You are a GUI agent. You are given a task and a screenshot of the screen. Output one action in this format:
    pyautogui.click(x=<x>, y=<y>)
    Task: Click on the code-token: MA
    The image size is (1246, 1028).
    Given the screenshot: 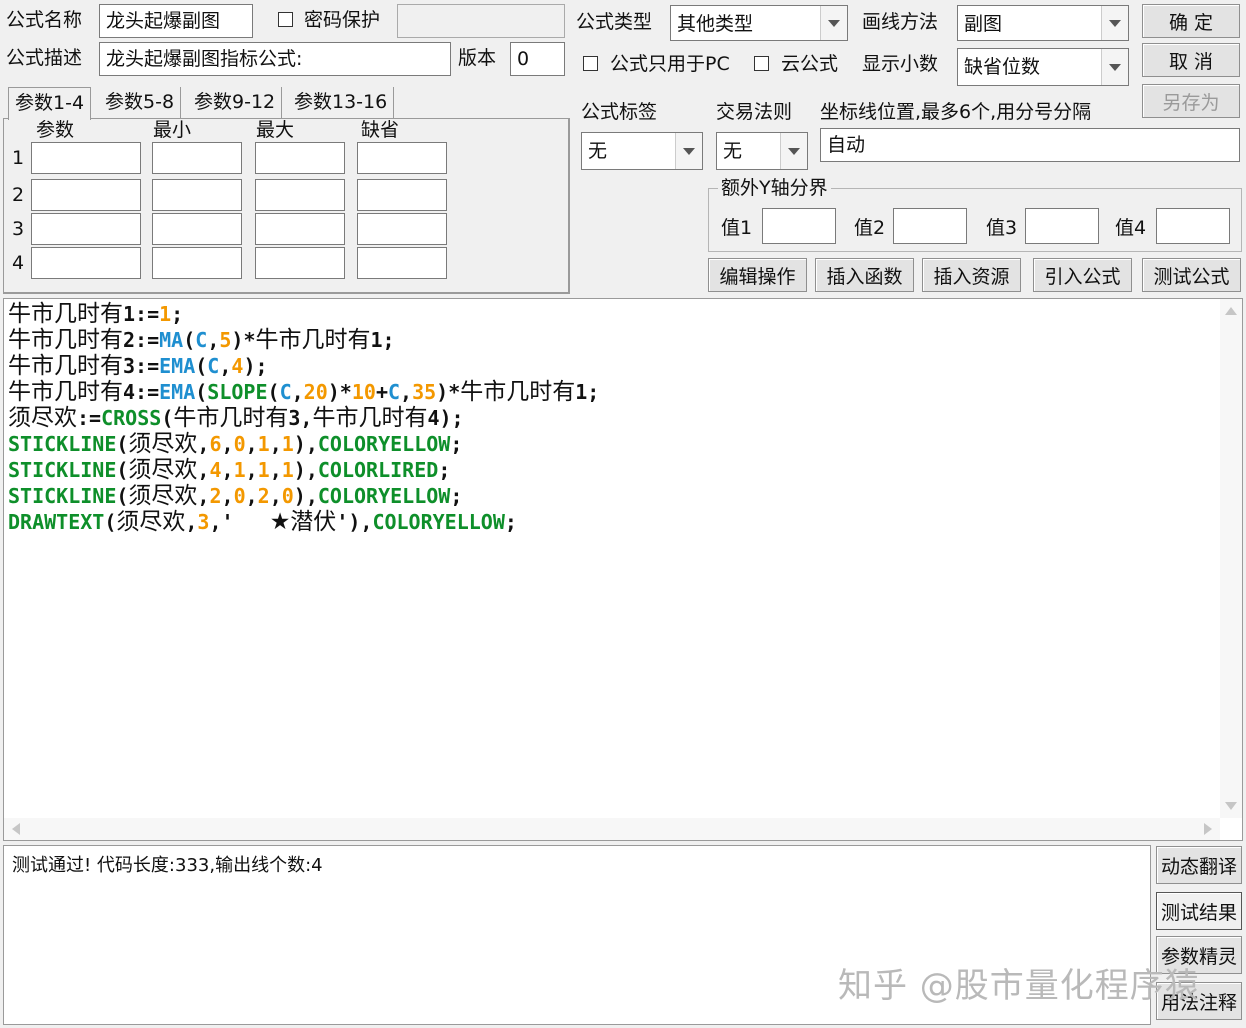 What is the action you would take?
    pyautogui.click(x=171, y=340)
    